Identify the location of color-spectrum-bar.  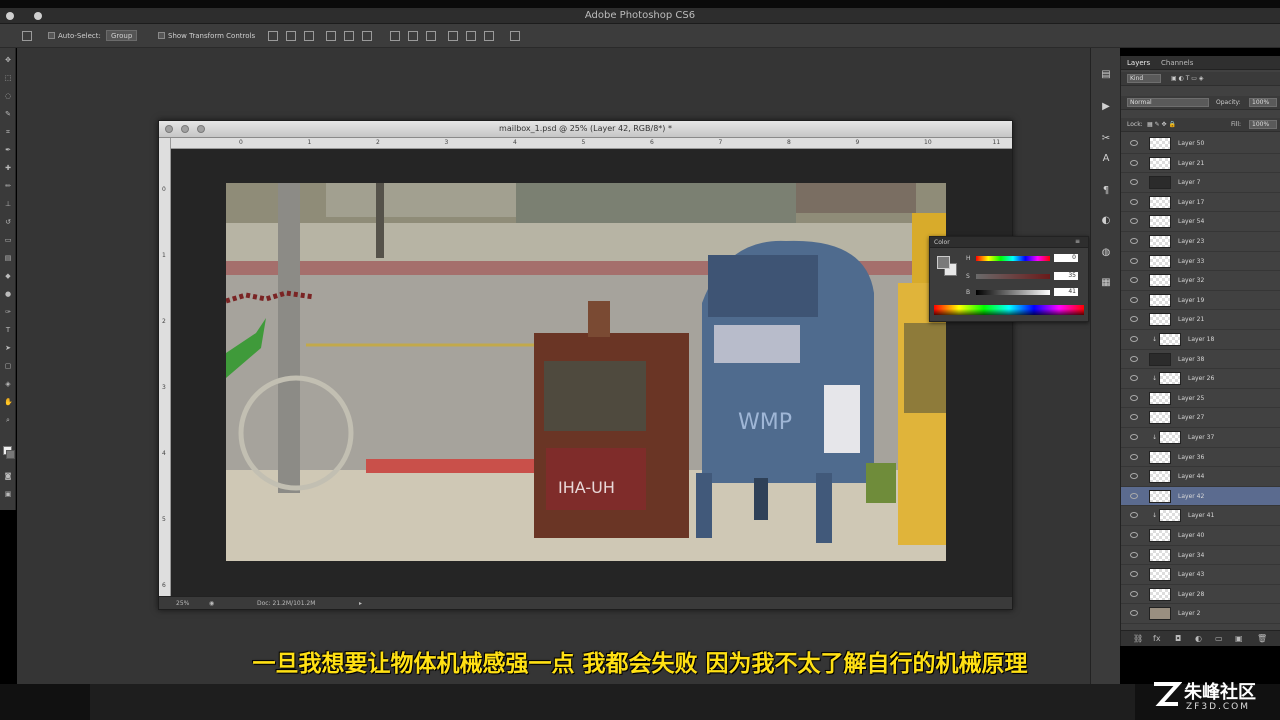
(1009, 310).